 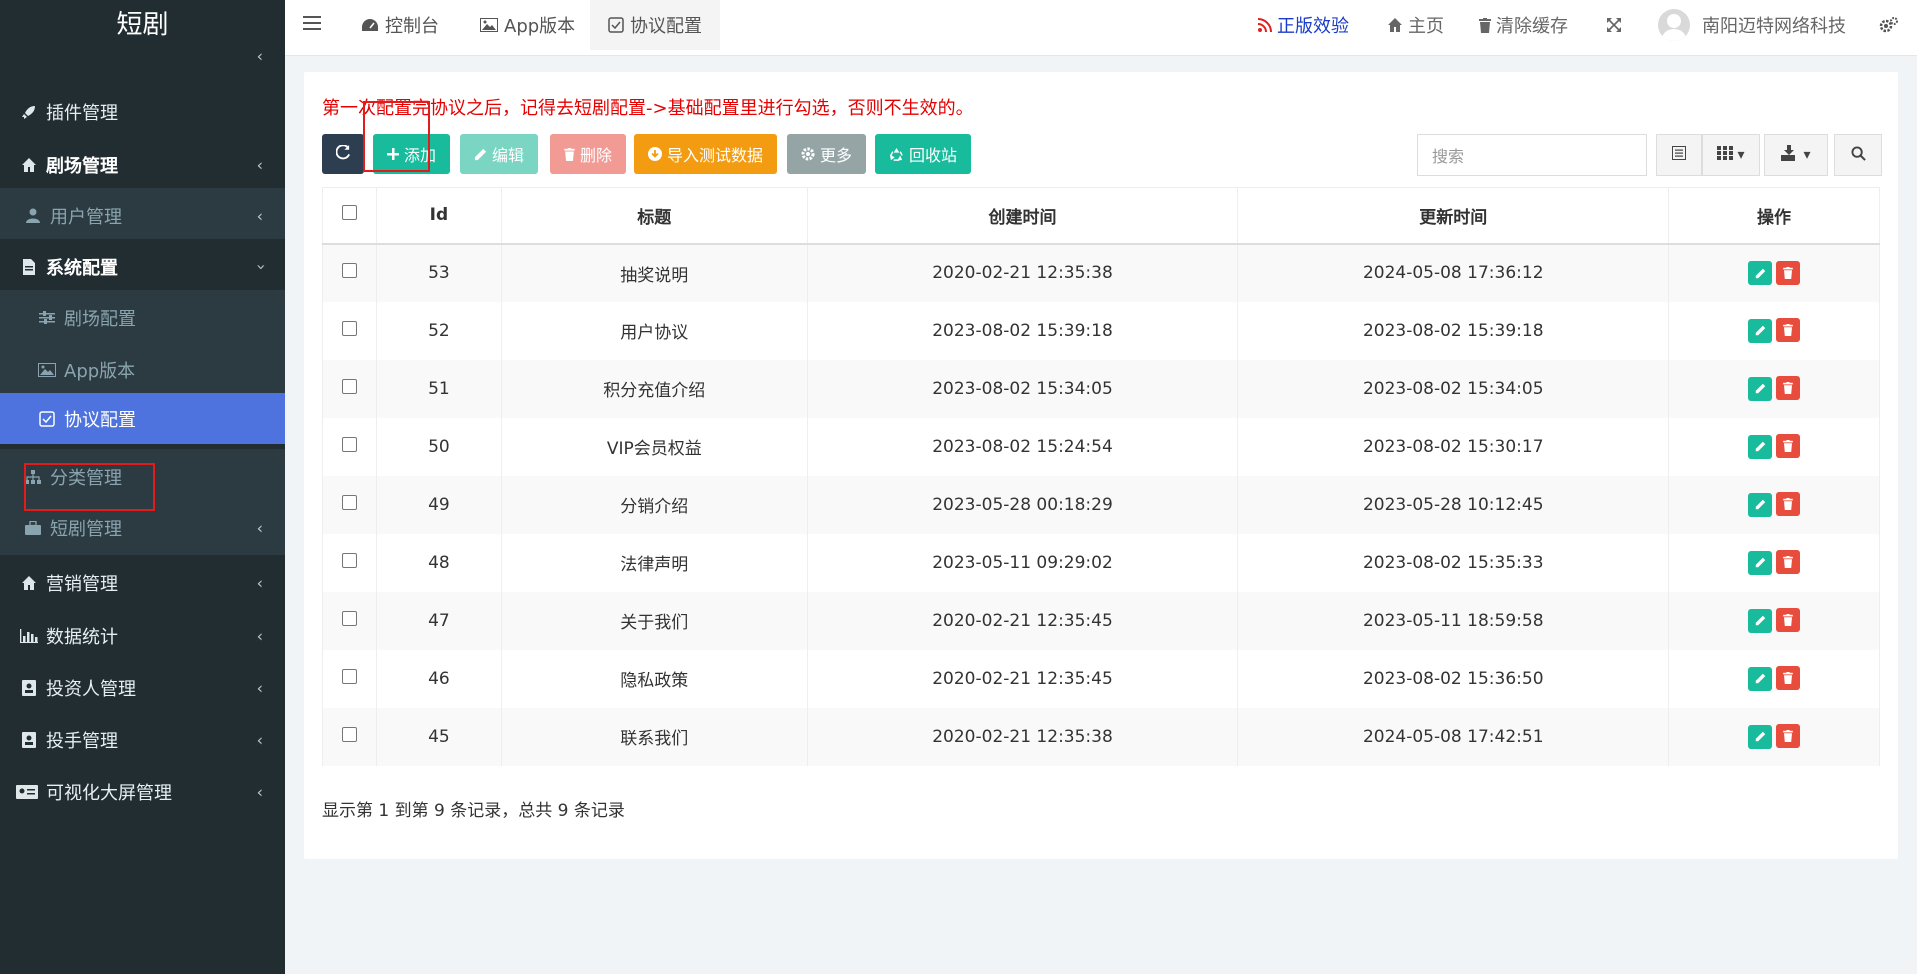 I want to click on sidebar-item-theater-config: 剧场配置, so click(x=142, y=318).